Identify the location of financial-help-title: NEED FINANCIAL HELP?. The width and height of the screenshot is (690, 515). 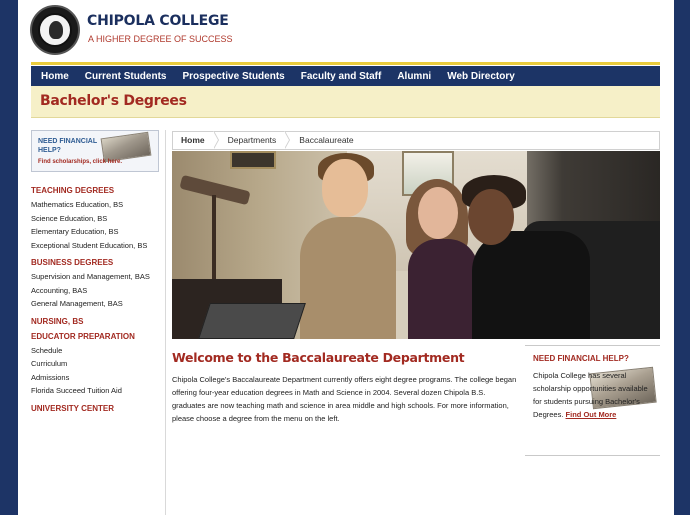
(581, 358).